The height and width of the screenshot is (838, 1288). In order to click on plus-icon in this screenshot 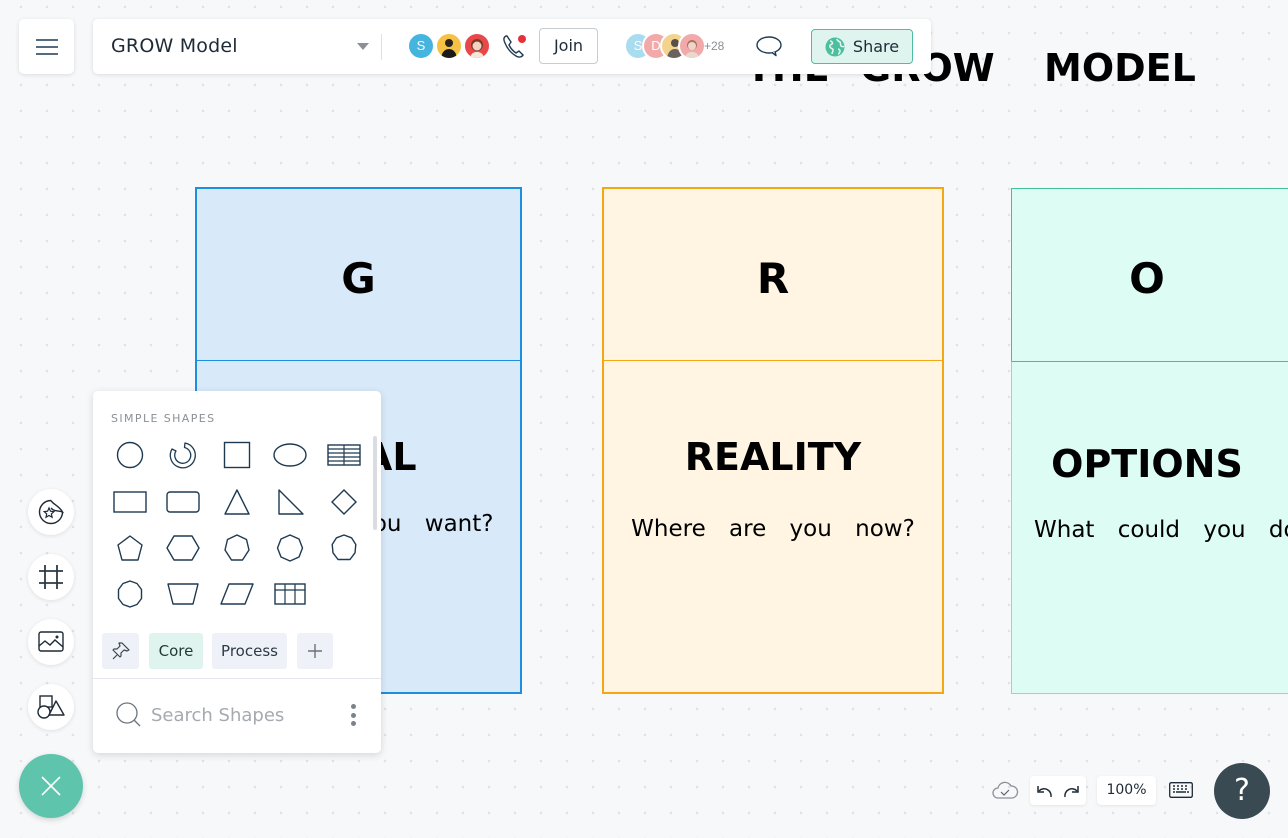, I will do `click(315, 651)`.